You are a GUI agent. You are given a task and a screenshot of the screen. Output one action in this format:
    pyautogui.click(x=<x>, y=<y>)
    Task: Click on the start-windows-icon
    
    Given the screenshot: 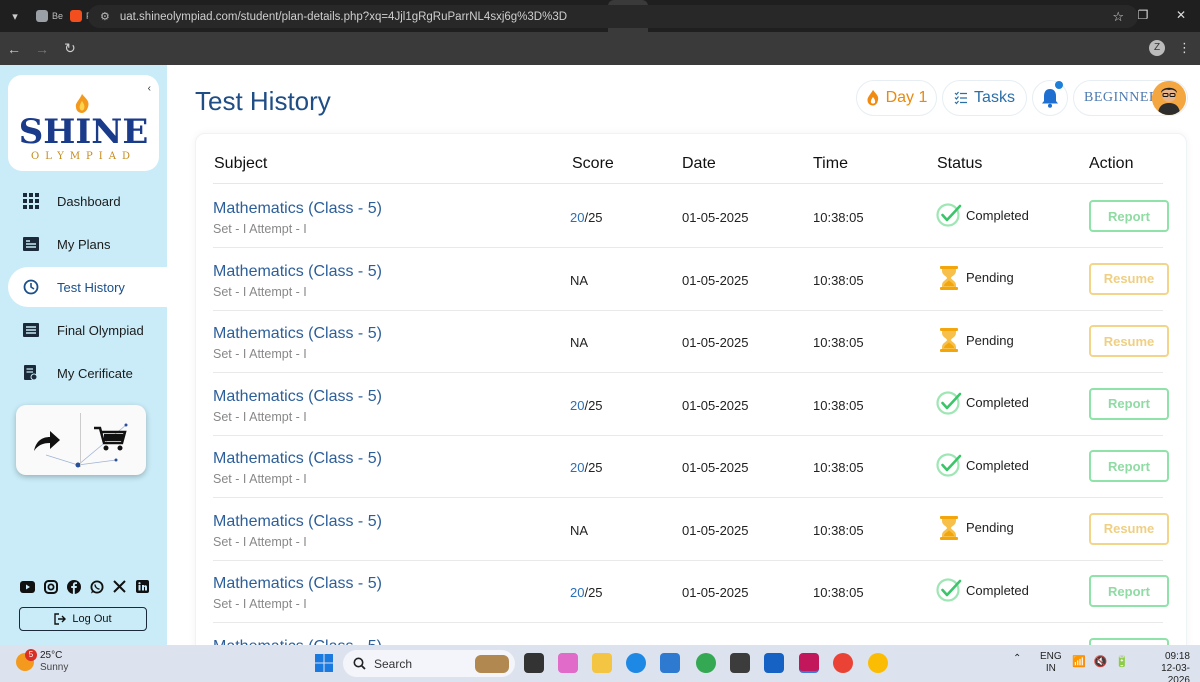 What is the action you would take?
    pyautogui.click(x=324, y=663)
    